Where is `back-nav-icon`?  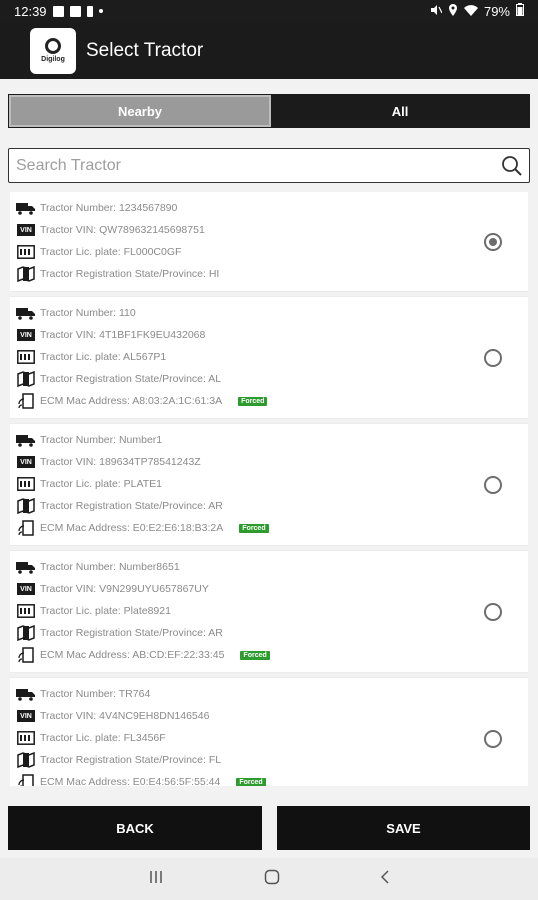 back-nav-icon is located at coordinates (385, 879).